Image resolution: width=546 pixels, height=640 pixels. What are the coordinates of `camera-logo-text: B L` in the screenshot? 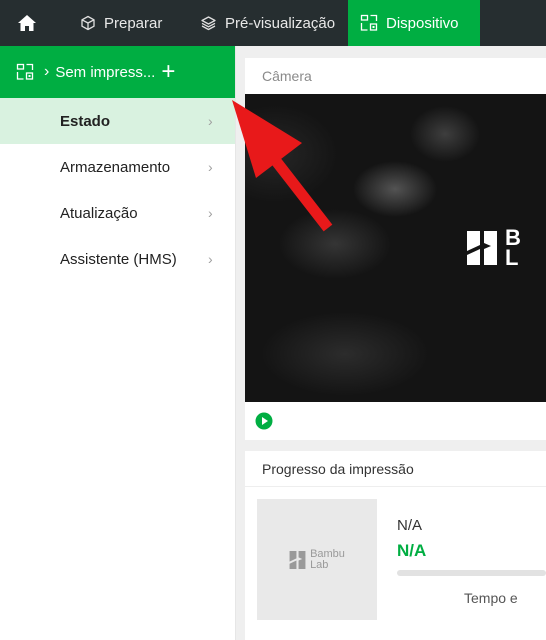 It's located at (513, 248).